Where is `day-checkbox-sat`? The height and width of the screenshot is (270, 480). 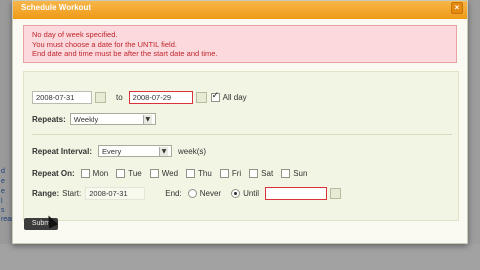
day-checkbox-sat is located at coordinates (254, 173).